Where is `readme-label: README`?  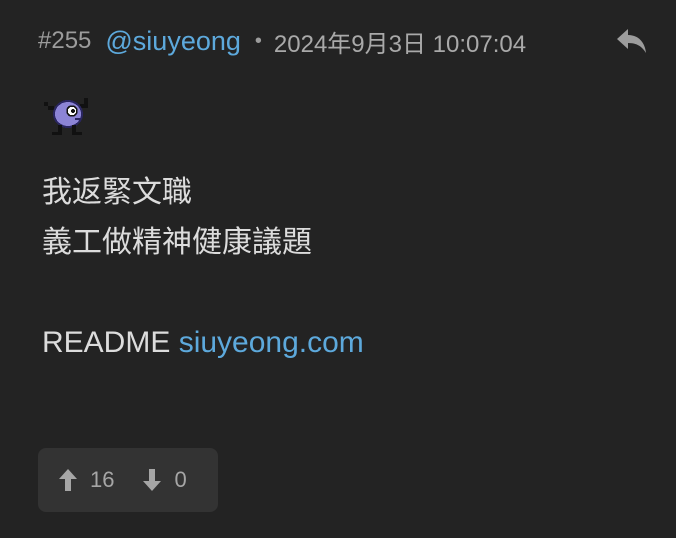
readme-label: README is located at coordinates (110, 342).